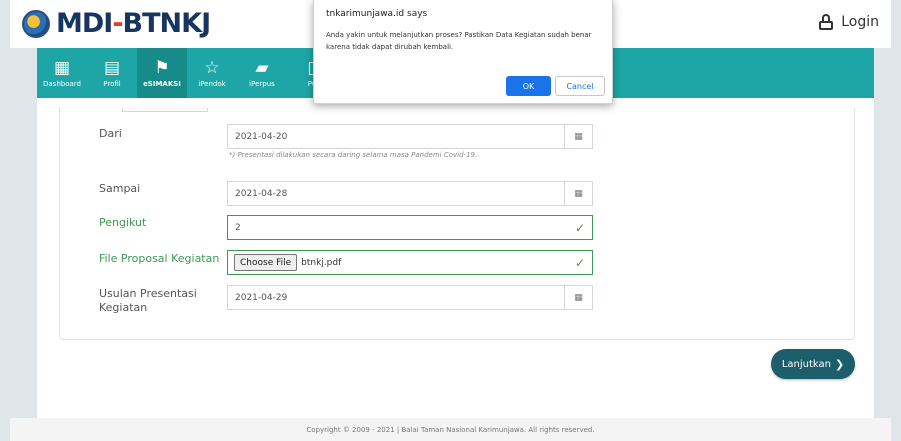  What do you see at coordinates (123, 307) in the screenshot?
I see `usulan-label-line2: Kegiatan` at bounding box center [123, 307].